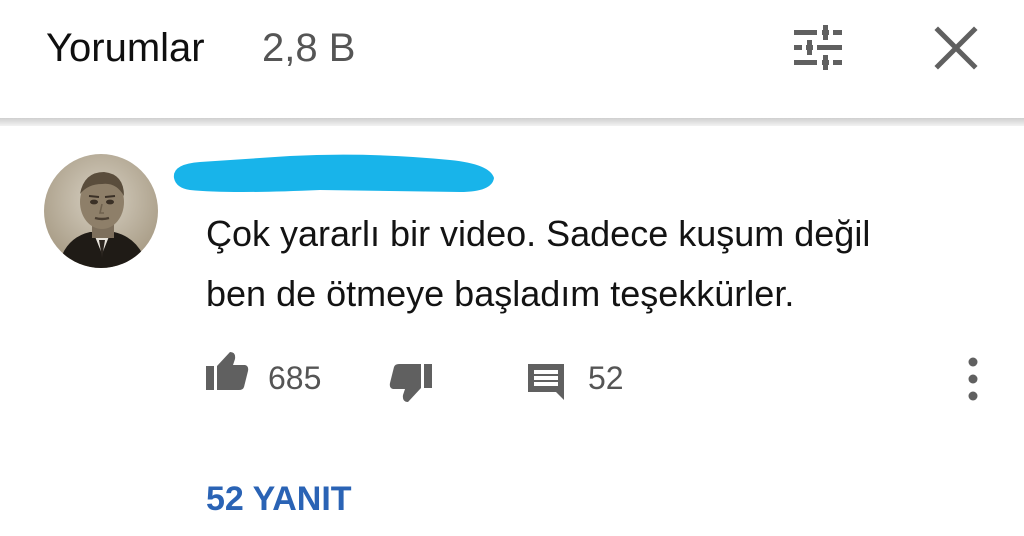 The width and height of the screenshot is (1024, 536). What do you see at coordinates (956, 48) in the screenshot?
I see `close-icon` at bounding box center [956, 48].